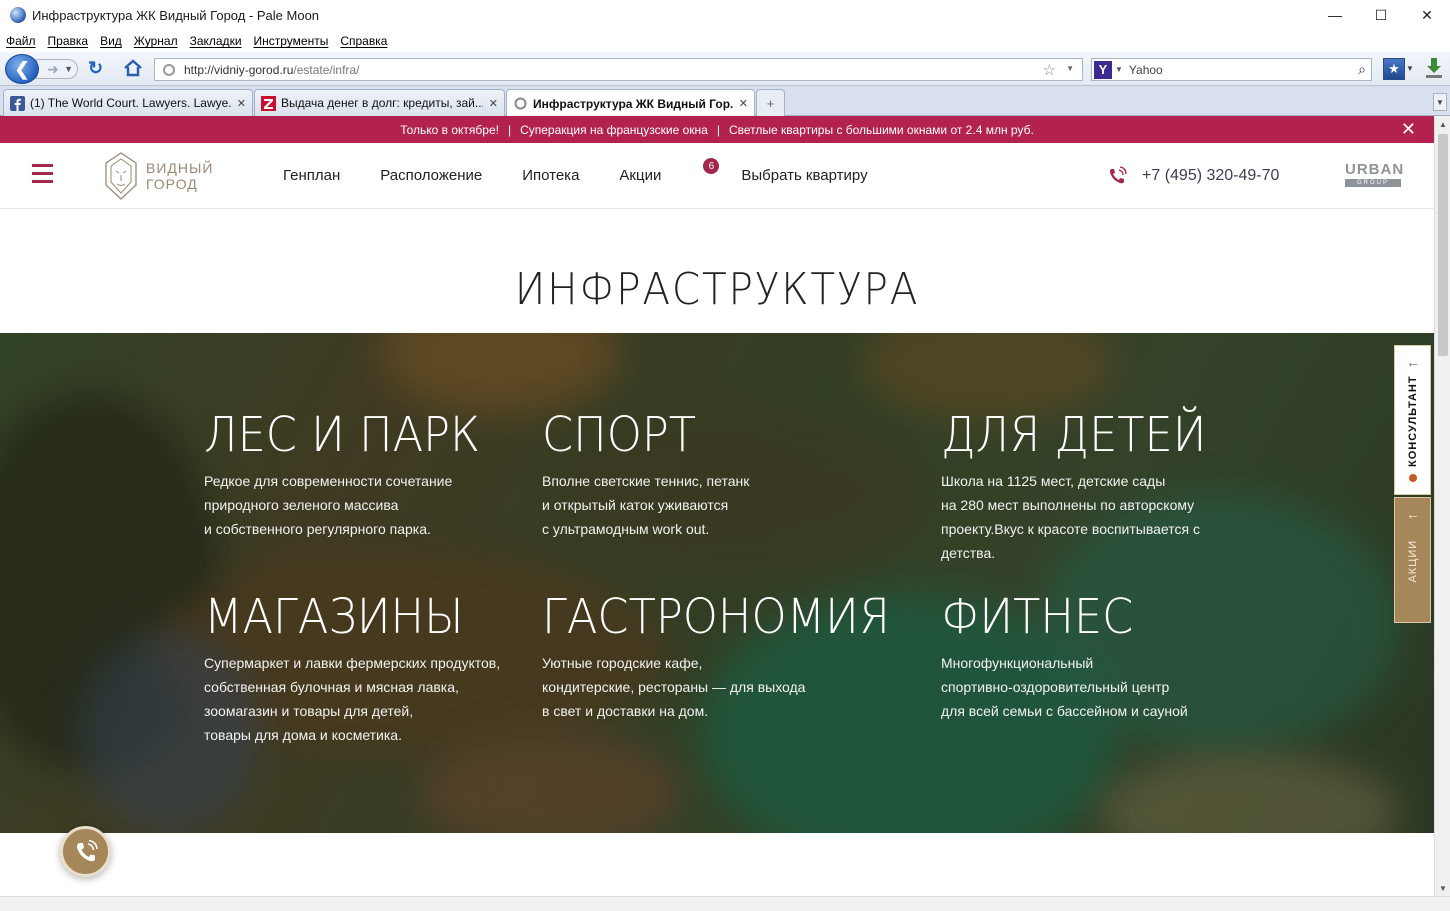 The height and width of the screenshot is (911, 1450). Describe the element at coordinates (1064, 711) in the screenshot. I see `feature-text-line: для всей семьи с бассейном и сауной` at that location.